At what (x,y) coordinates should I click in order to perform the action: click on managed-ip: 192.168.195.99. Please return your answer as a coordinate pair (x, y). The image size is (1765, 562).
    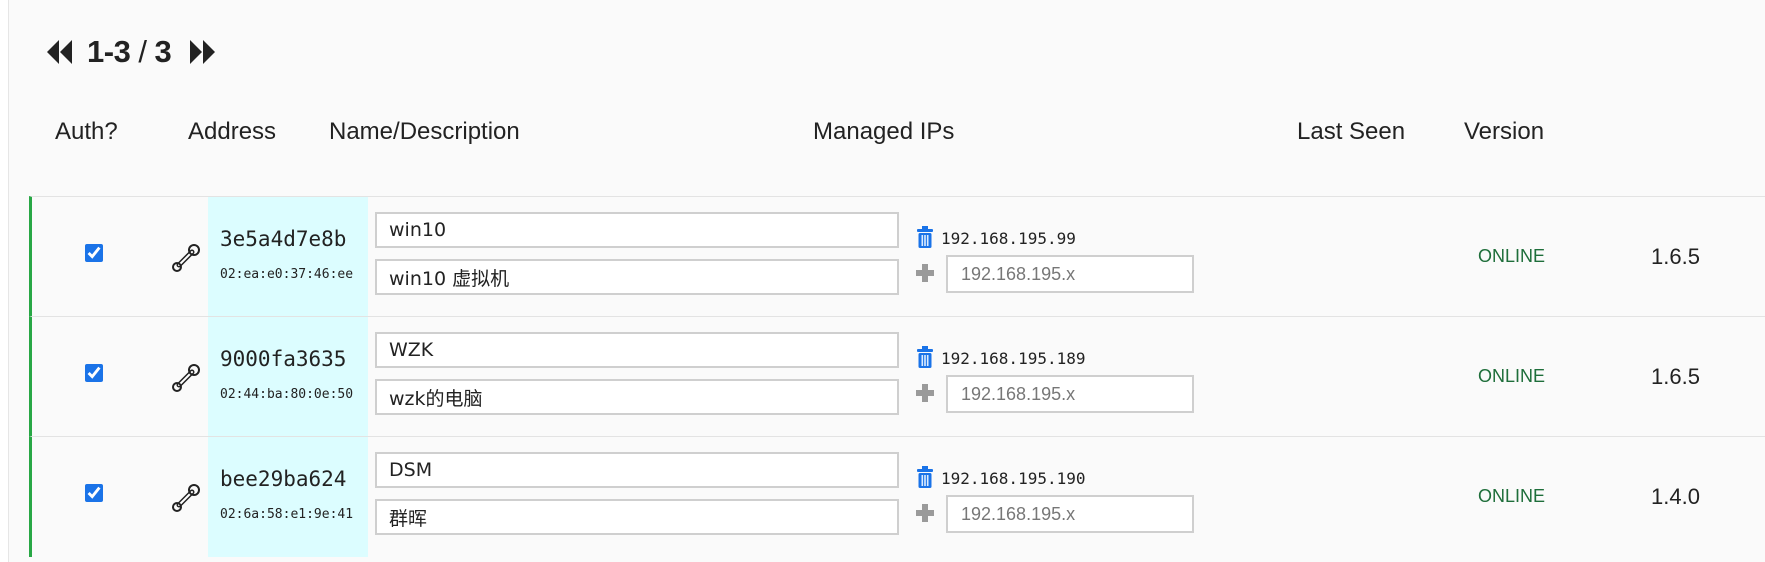
    Looking at the image, I should click on (1008, 238).